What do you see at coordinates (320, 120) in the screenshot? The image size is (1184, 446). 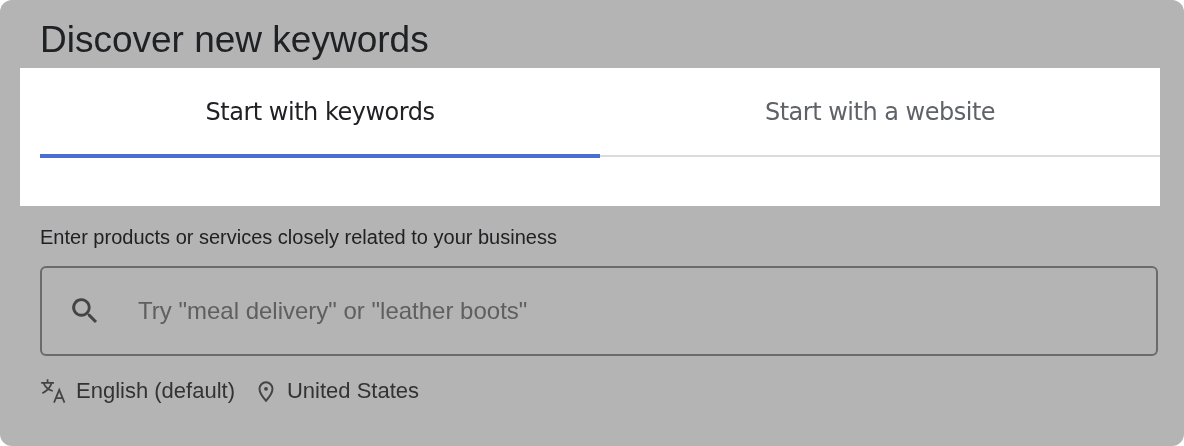 I see `tab: Start with keywords` at bounding box center [320, 120].